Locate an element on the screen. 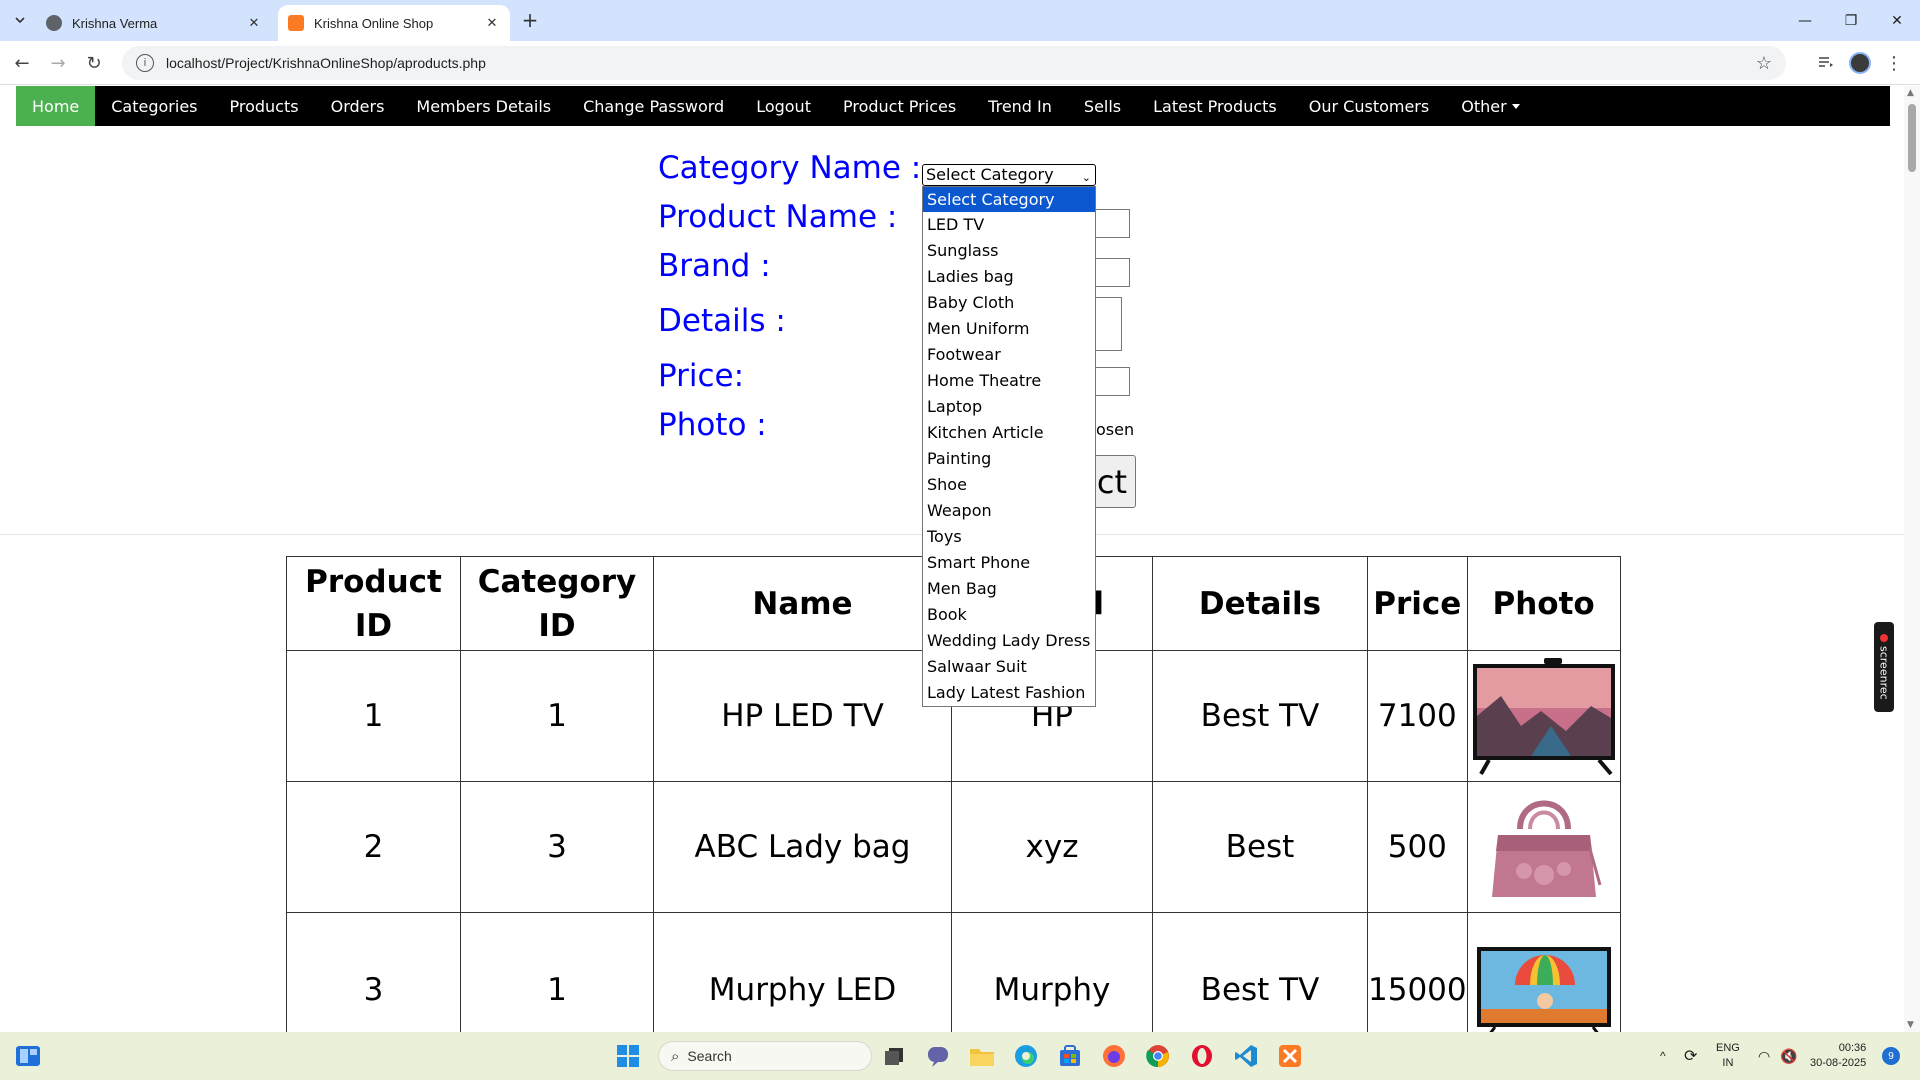 Image resolution: width=1920 pixels, height=1080 pixels. reload-icon: ↻ is located at coordinates (94, 63).